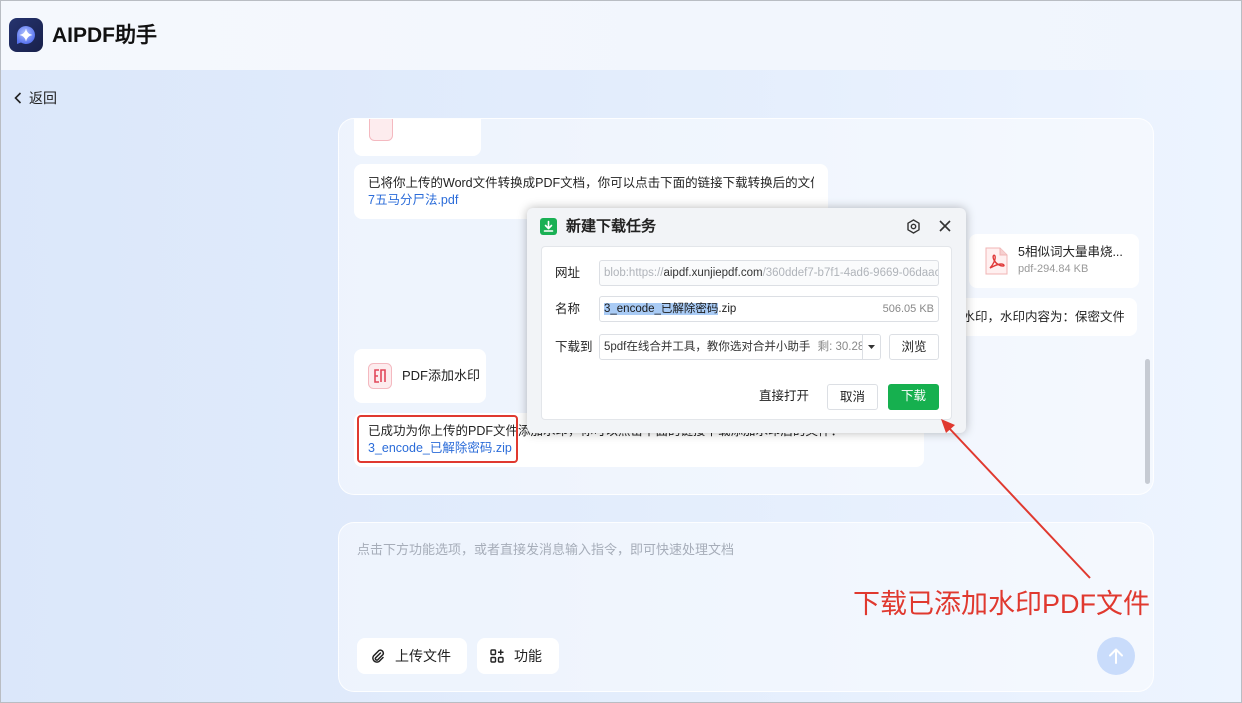 This screenshot has width=1242, height=703. Describe the element at coordinates (1053, 269) in the screenshot. I see `uploaded-file-meta: pdf-294.84 KB` at that location.